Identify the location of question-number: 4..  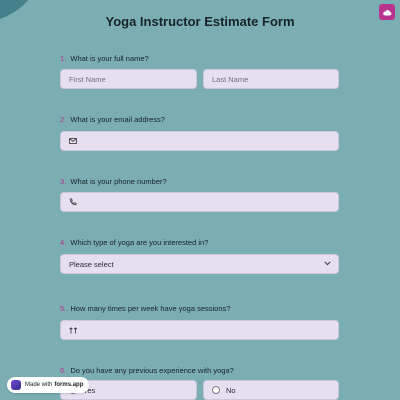
(63, 242).